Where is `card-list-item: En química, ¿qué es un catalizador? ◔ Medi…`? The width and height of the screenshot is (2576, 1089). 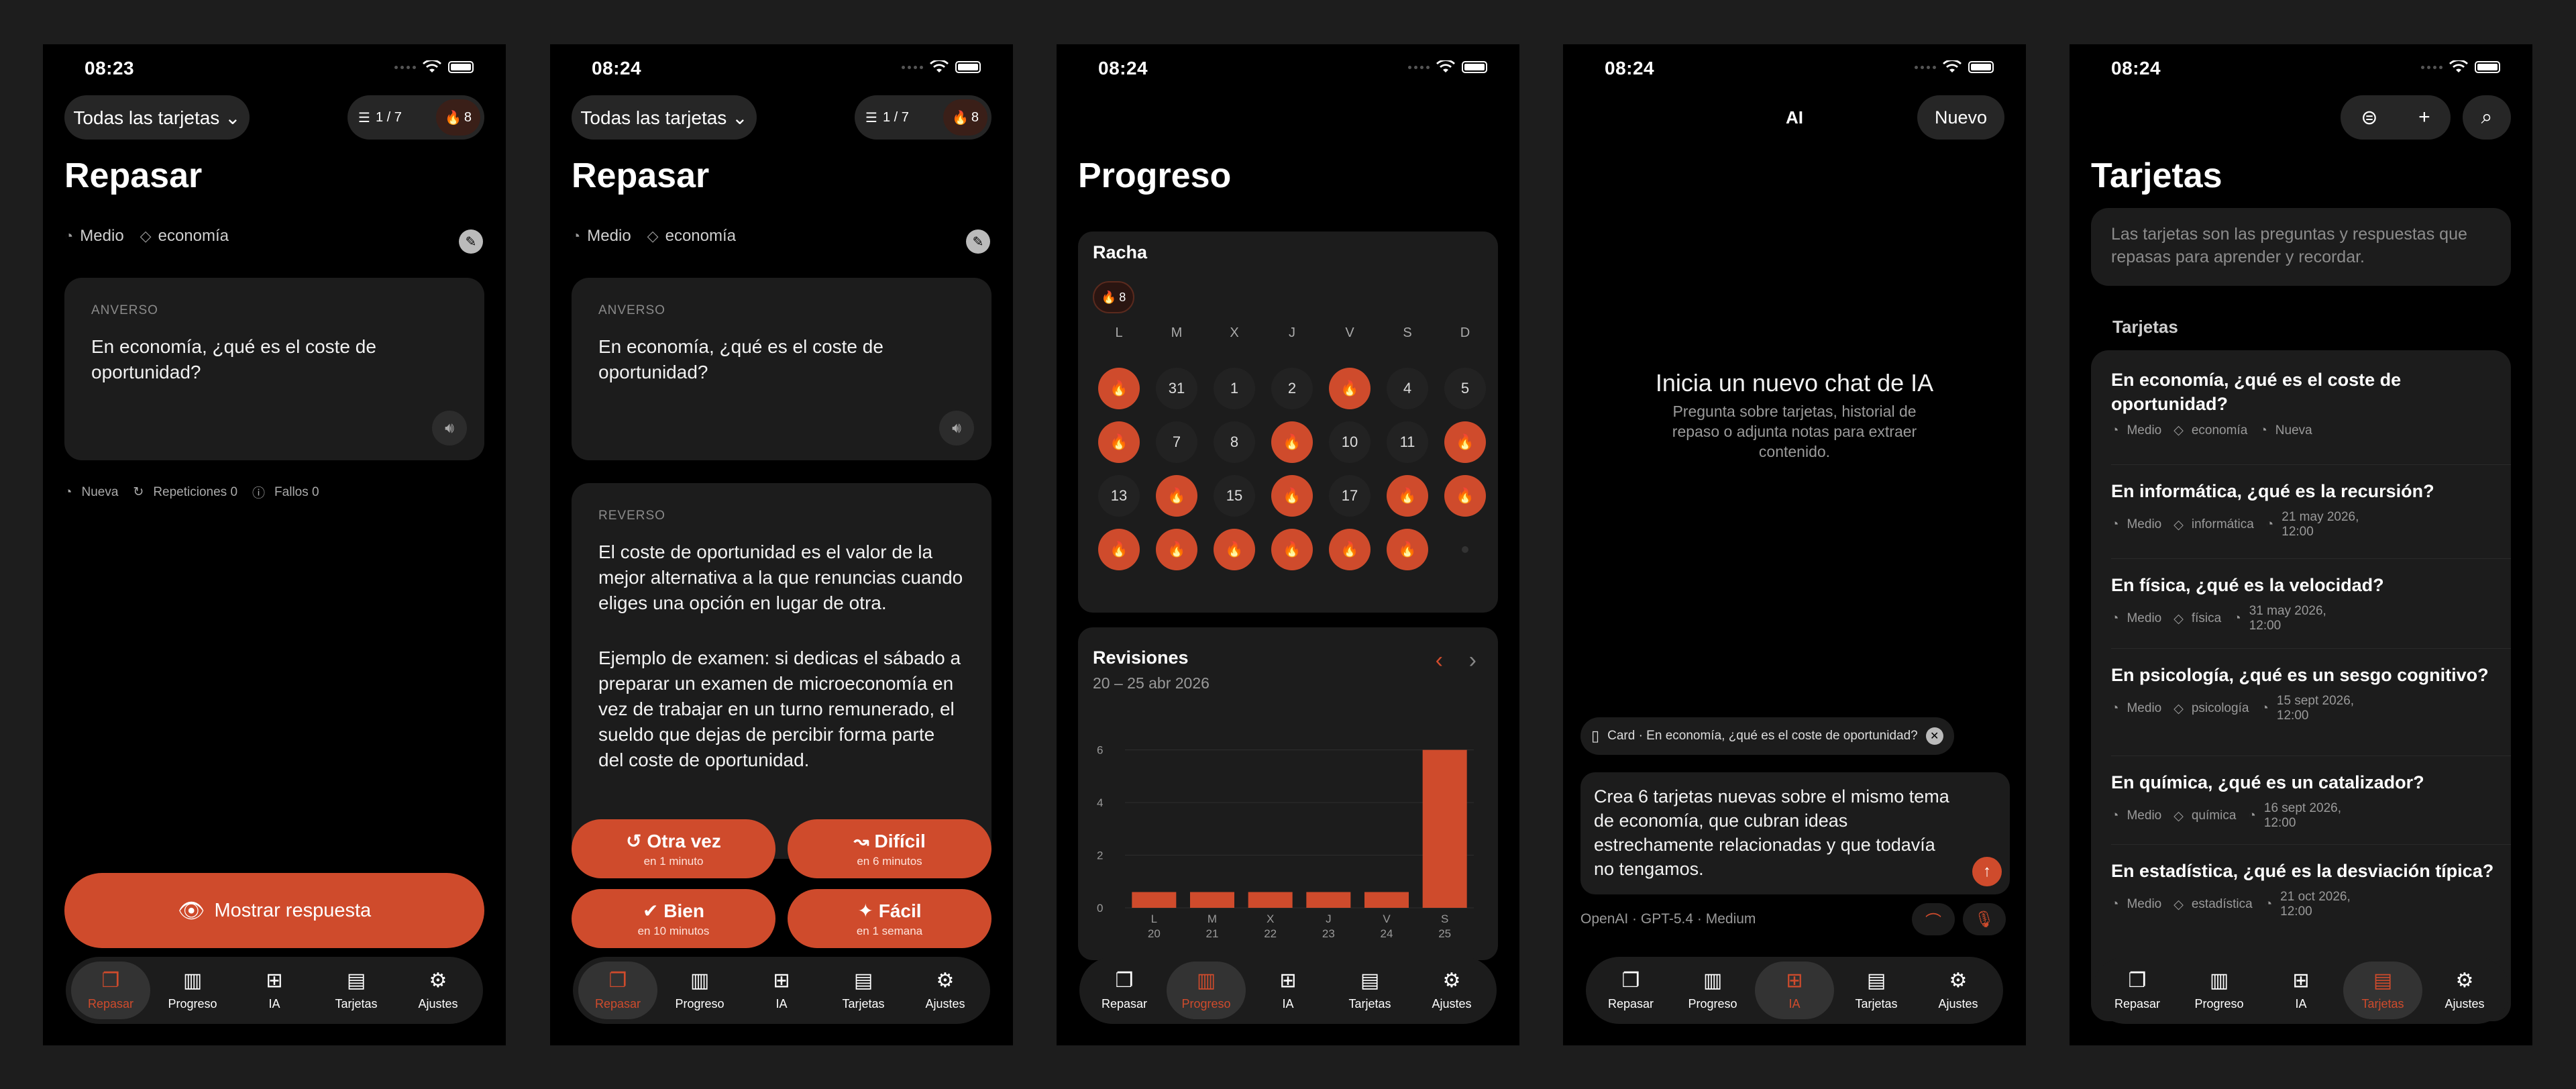 card-list-item: En química, ¿qué es un catalizador? ◔ Medi… is located at coordinates (2303, 801).